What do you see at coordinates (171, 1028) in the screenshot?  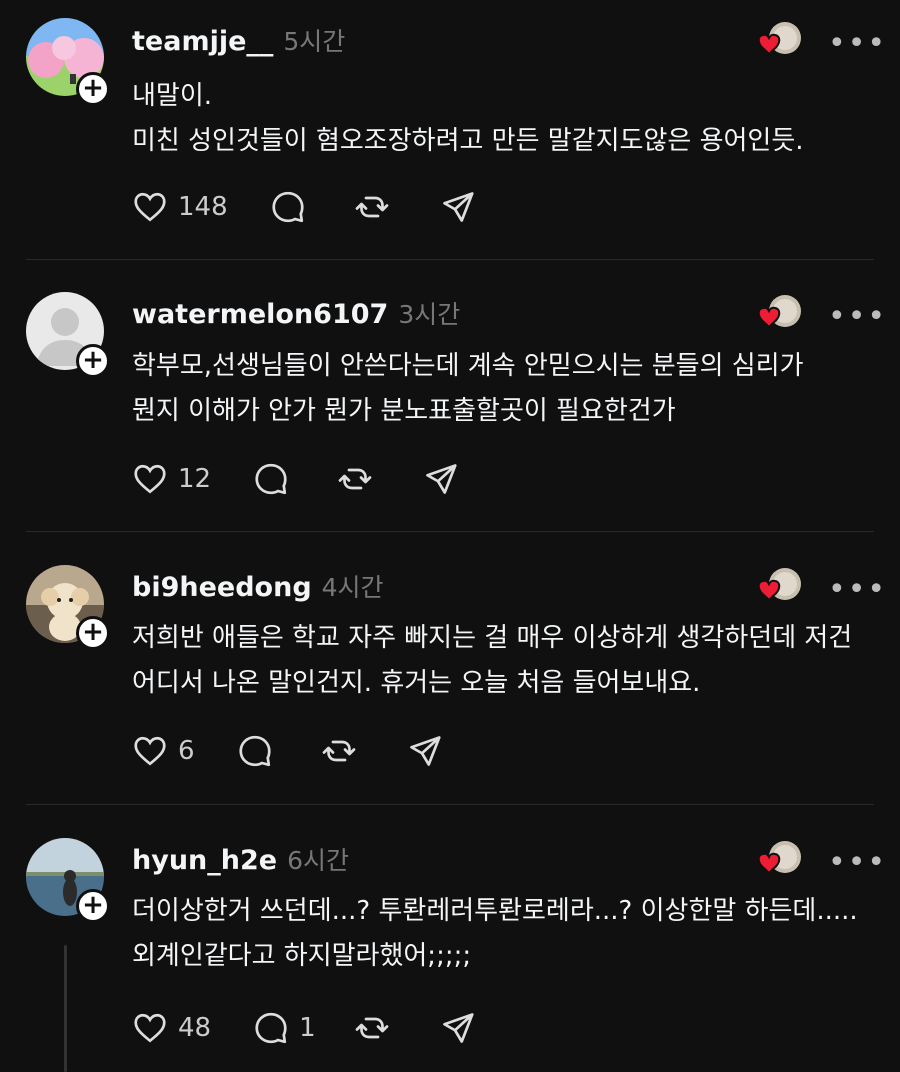 I see `like-button: 48` at bounding box center [171, 1028].